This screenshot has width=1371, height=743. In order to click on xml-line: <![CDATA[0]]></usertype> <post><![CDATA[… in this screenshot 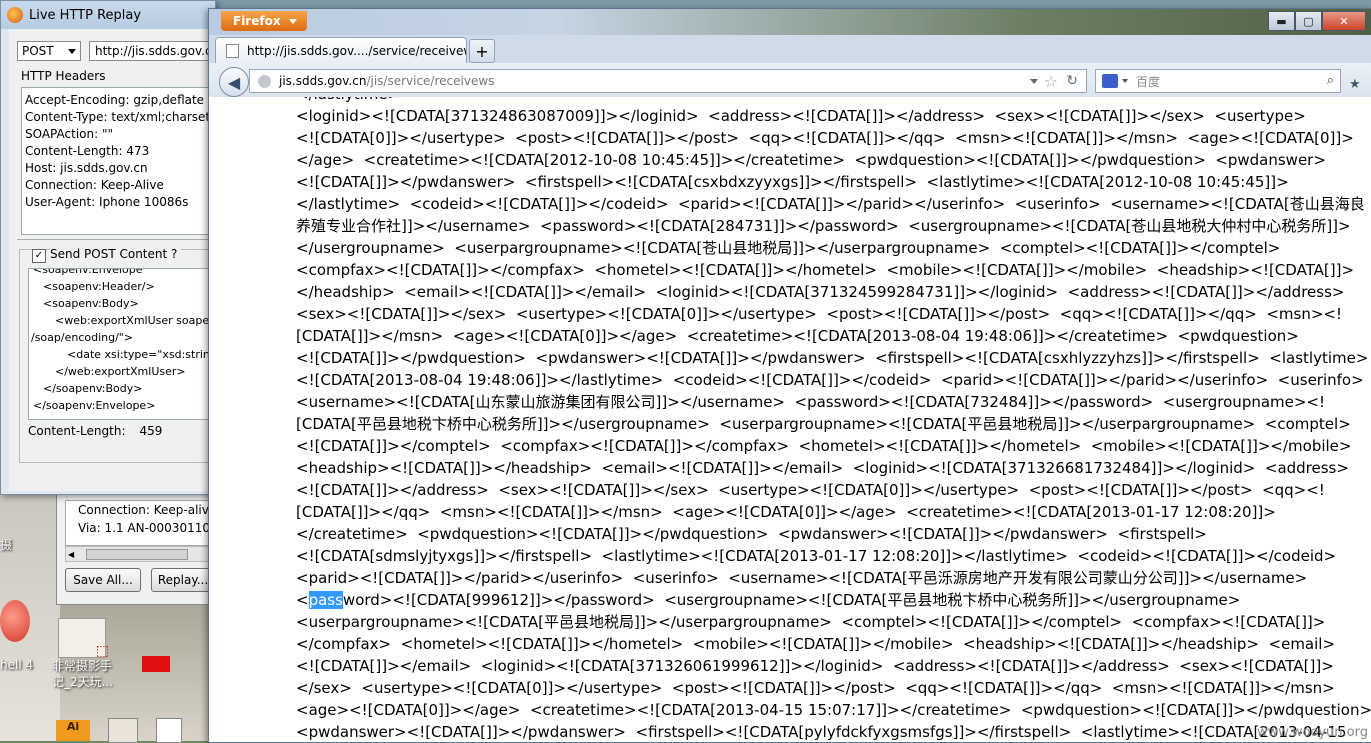, I will do `click(825, 138)`.